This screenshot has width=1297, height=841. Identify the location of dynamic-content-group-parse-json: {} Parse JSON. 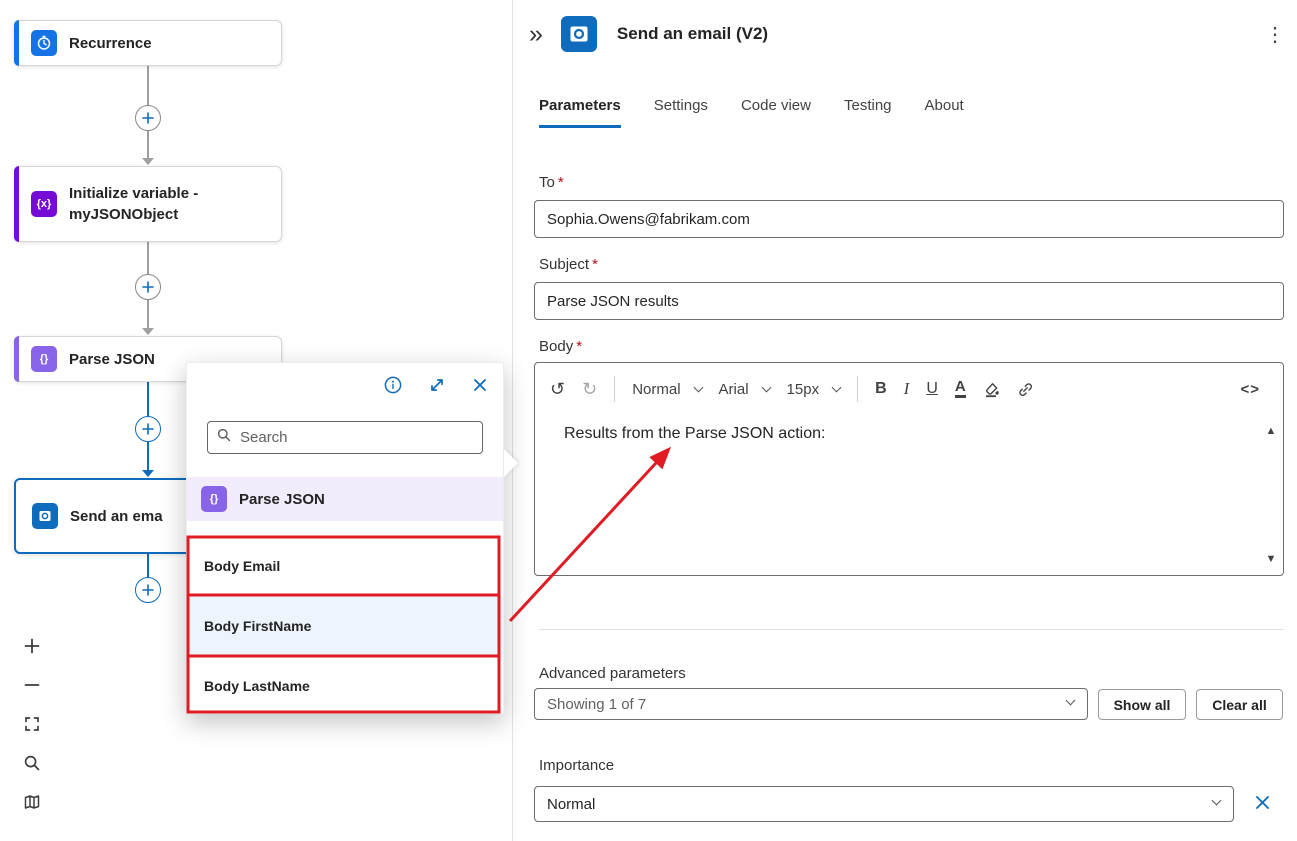
(345, 499).